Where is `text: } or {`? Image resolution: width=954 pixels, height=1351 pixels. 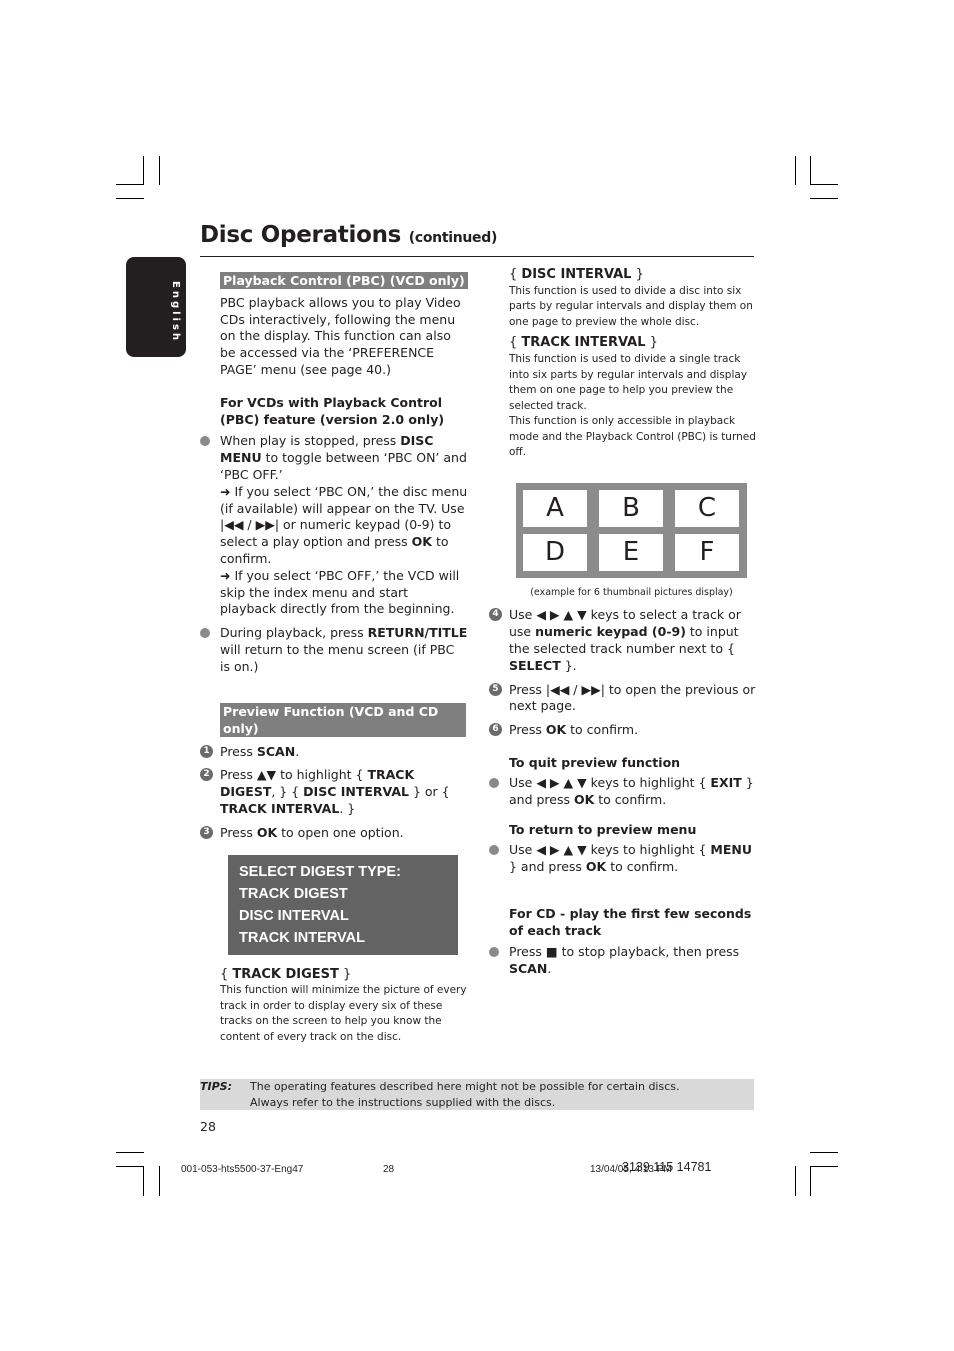
text: } or { is located at coordinates (429, 792).